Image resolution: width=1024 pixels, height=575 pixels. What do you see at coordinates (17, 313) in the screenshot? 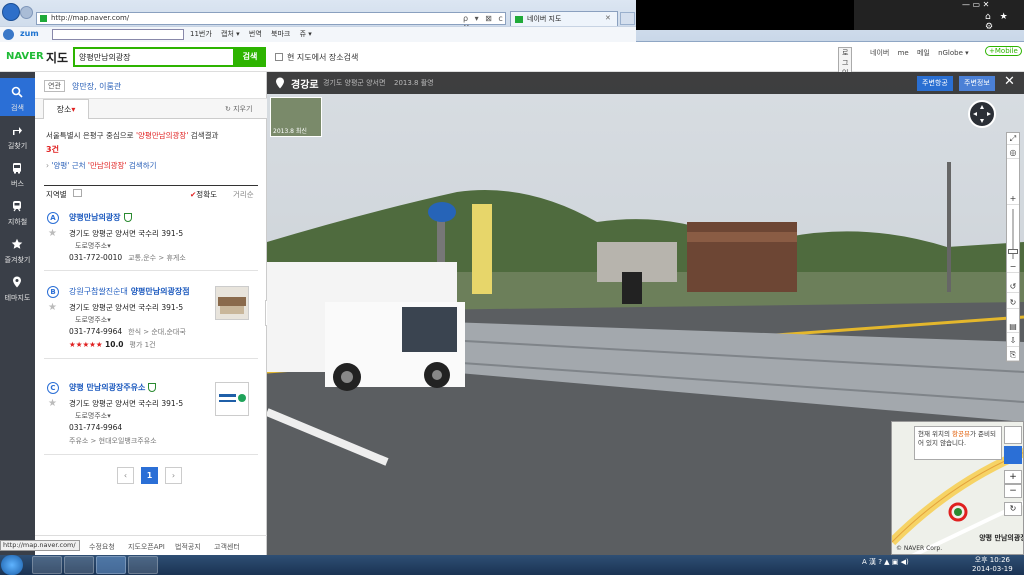
I see `left-nav: 검색 길찾기 버스 지하철 즐겨찾기 테마지도` at bounding box center [17, 313].